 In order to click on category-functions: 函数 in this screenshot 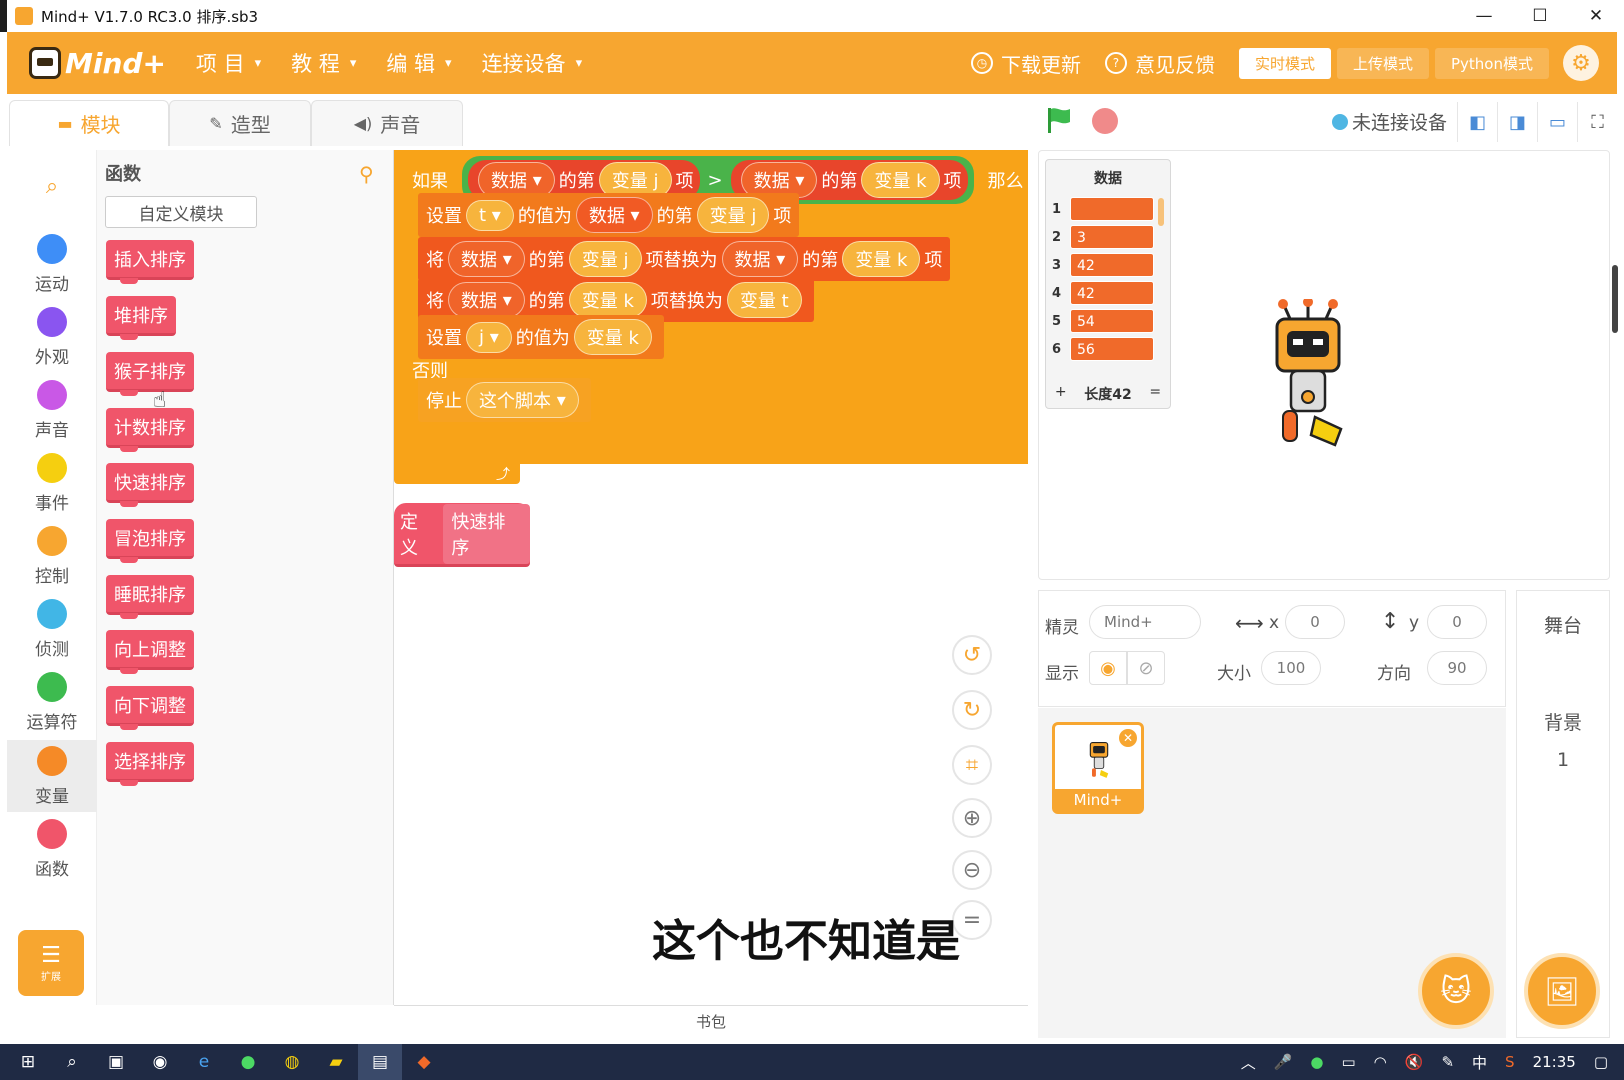, I will do `click(52, 849)`.